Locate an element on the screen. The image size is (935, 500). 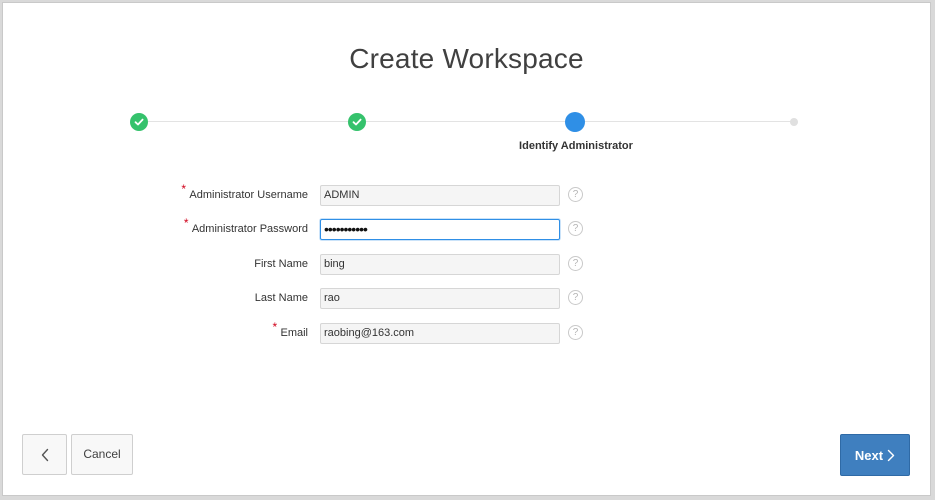
step-2-complete is located at coordinates (357, 122).